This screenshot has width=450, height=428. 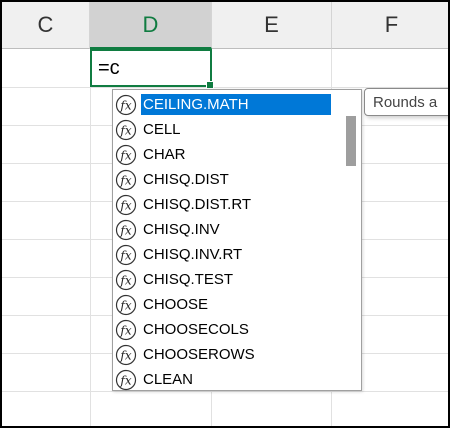 I want to click on autocomplete-item: fx CHISQ.INV.RT, so click(x=226, y=254).